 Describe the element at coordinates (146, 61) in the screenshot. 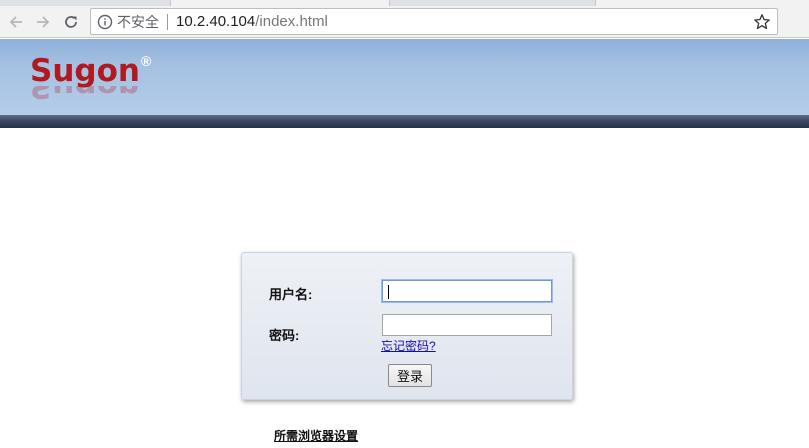

I see `registered-mark: ®` at that location.